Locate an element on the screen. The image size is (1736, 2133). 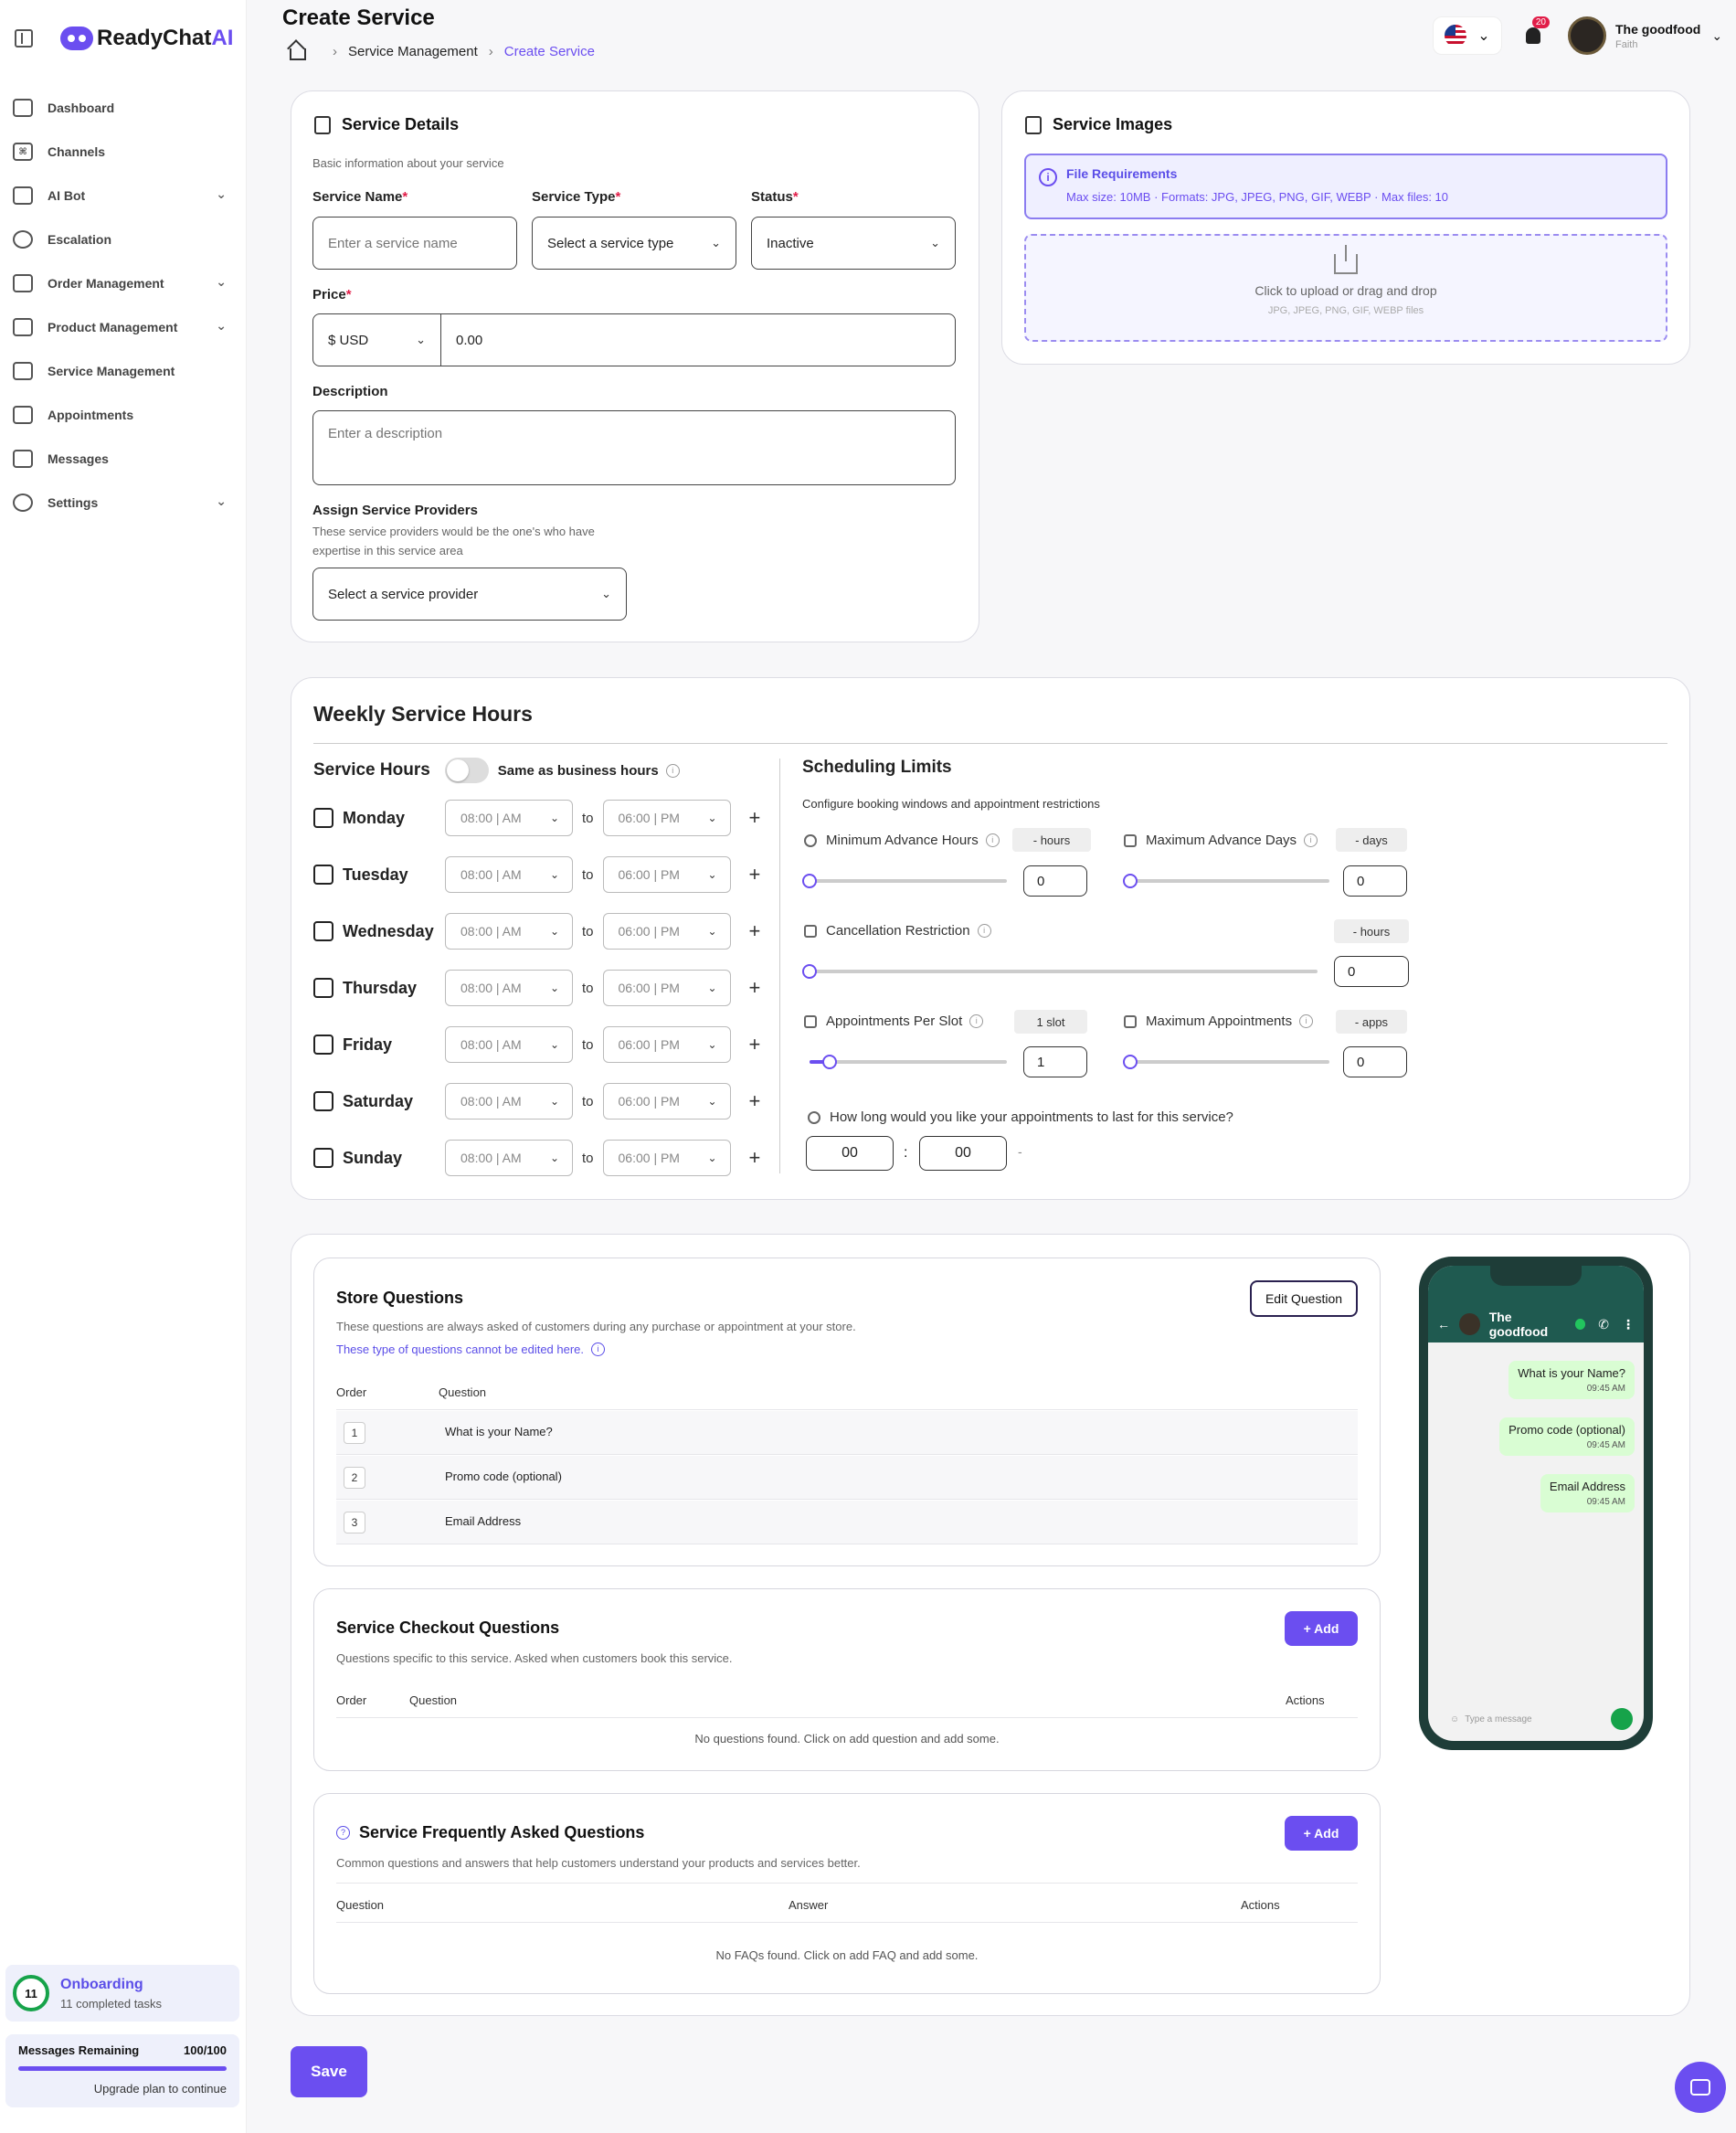
phone-call-icon: ✆ is located at coordinates (1603, 1324).